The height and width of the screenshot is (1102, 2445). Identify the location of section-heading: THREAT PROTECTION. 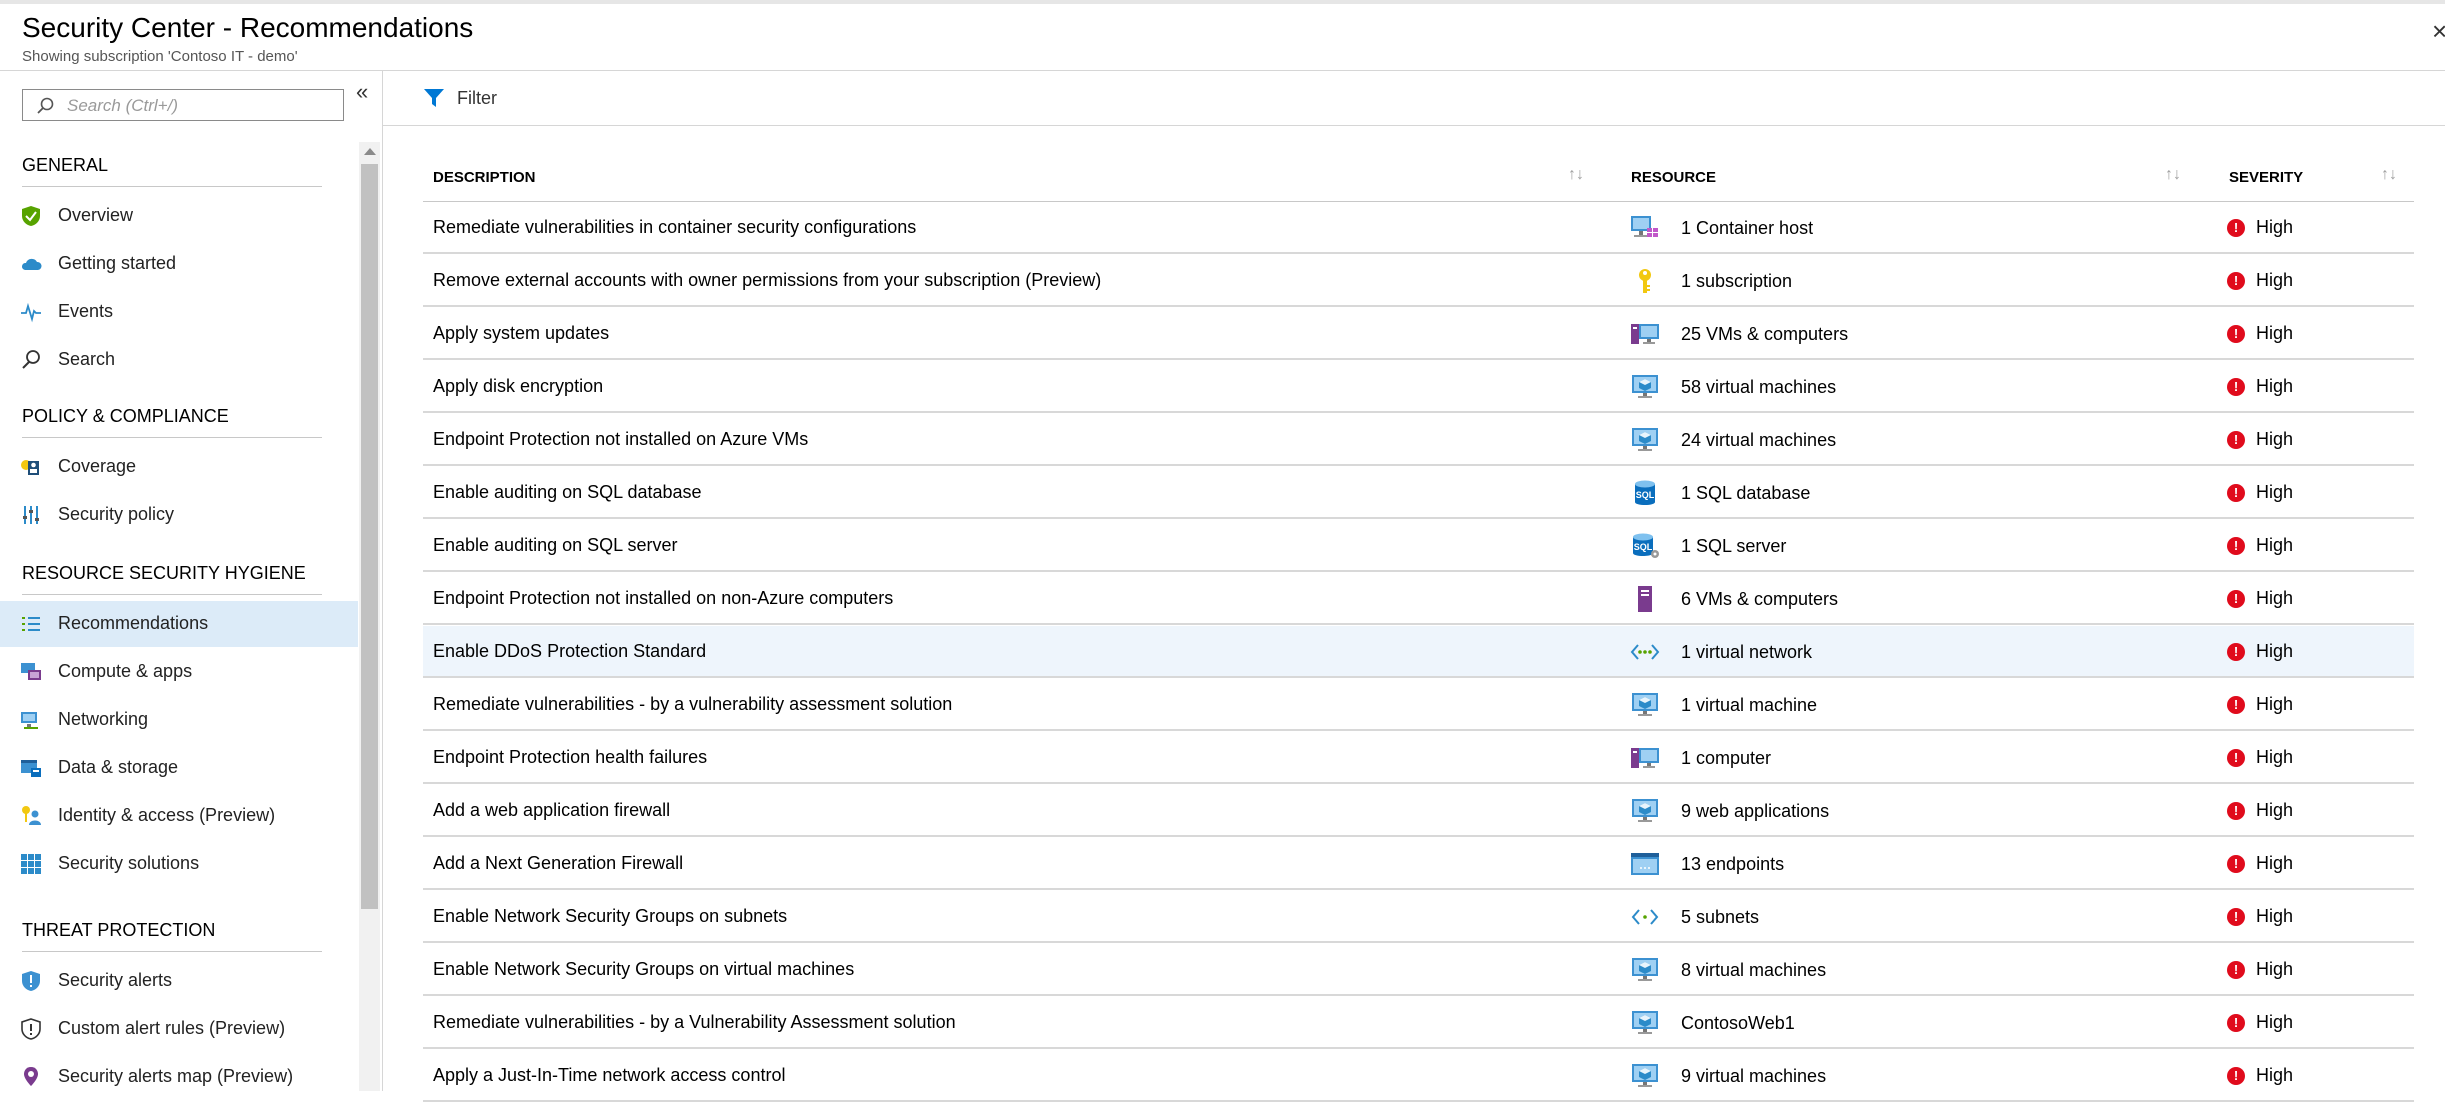
(119, 930).